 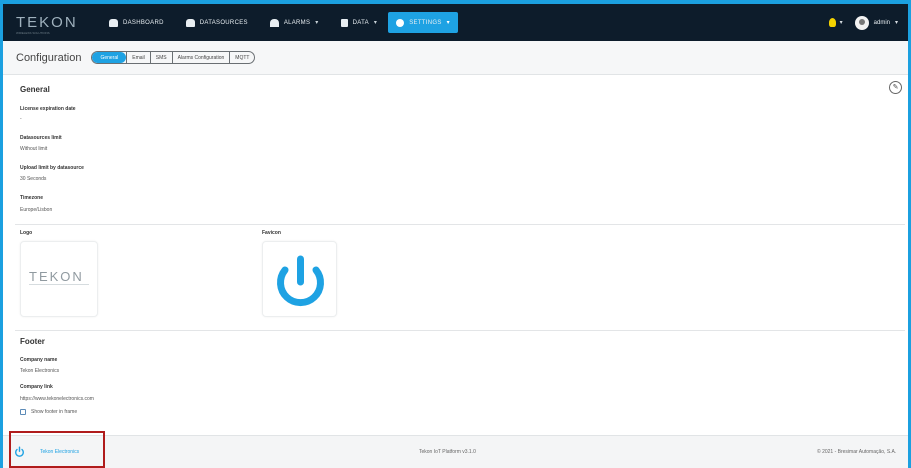 What do you see at coordinates (143, 22) in the screenshot?
I see `nav-dashboard-label: DASHBOARD` at bounding box center [143, 22].